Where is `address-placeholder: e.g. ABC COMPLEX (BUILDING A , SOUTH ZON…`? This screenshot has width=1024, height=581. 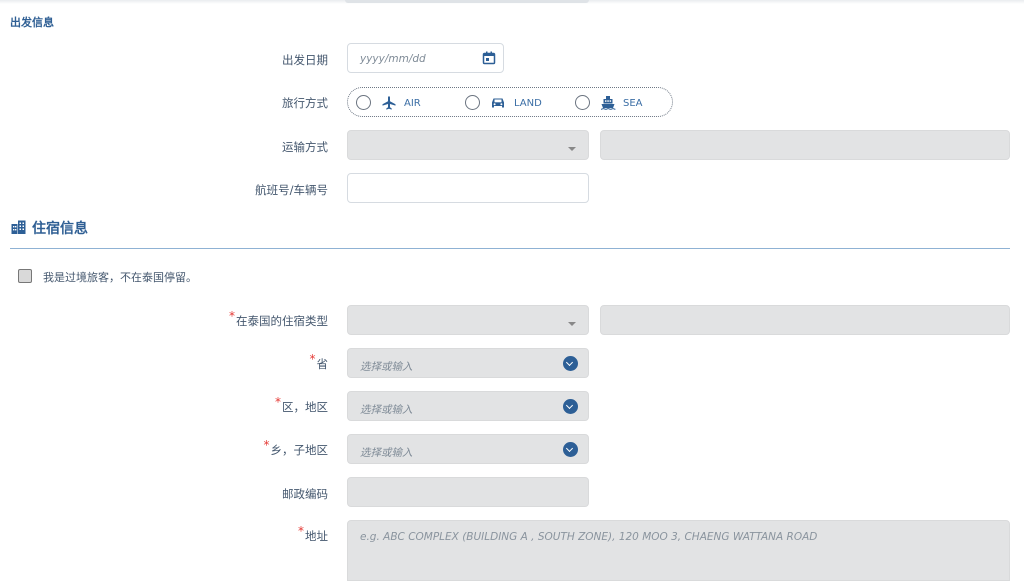 address-placeholder: e.g. ABC COMPLEX (BUILDING A , SOUTH ZON… is located at coordinates (589, 537).